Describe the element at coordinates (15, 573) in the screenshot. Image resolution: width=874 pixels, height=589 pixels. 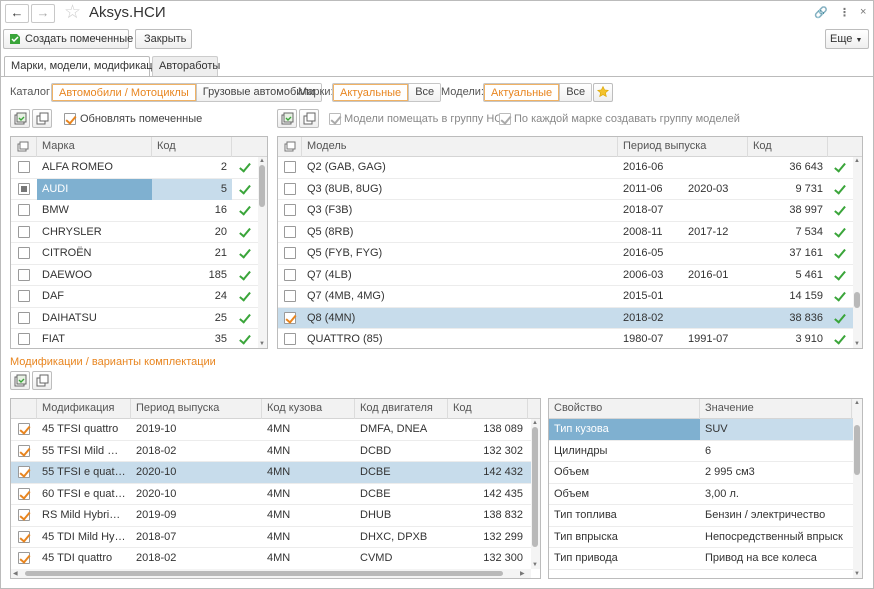
I see `scroll-left-icon: ◀` at that location.